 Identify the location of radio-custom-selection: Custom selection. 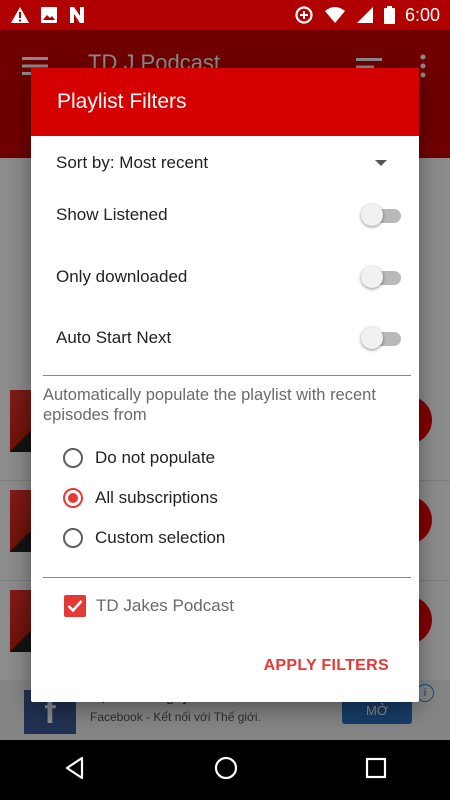
(144, 538).